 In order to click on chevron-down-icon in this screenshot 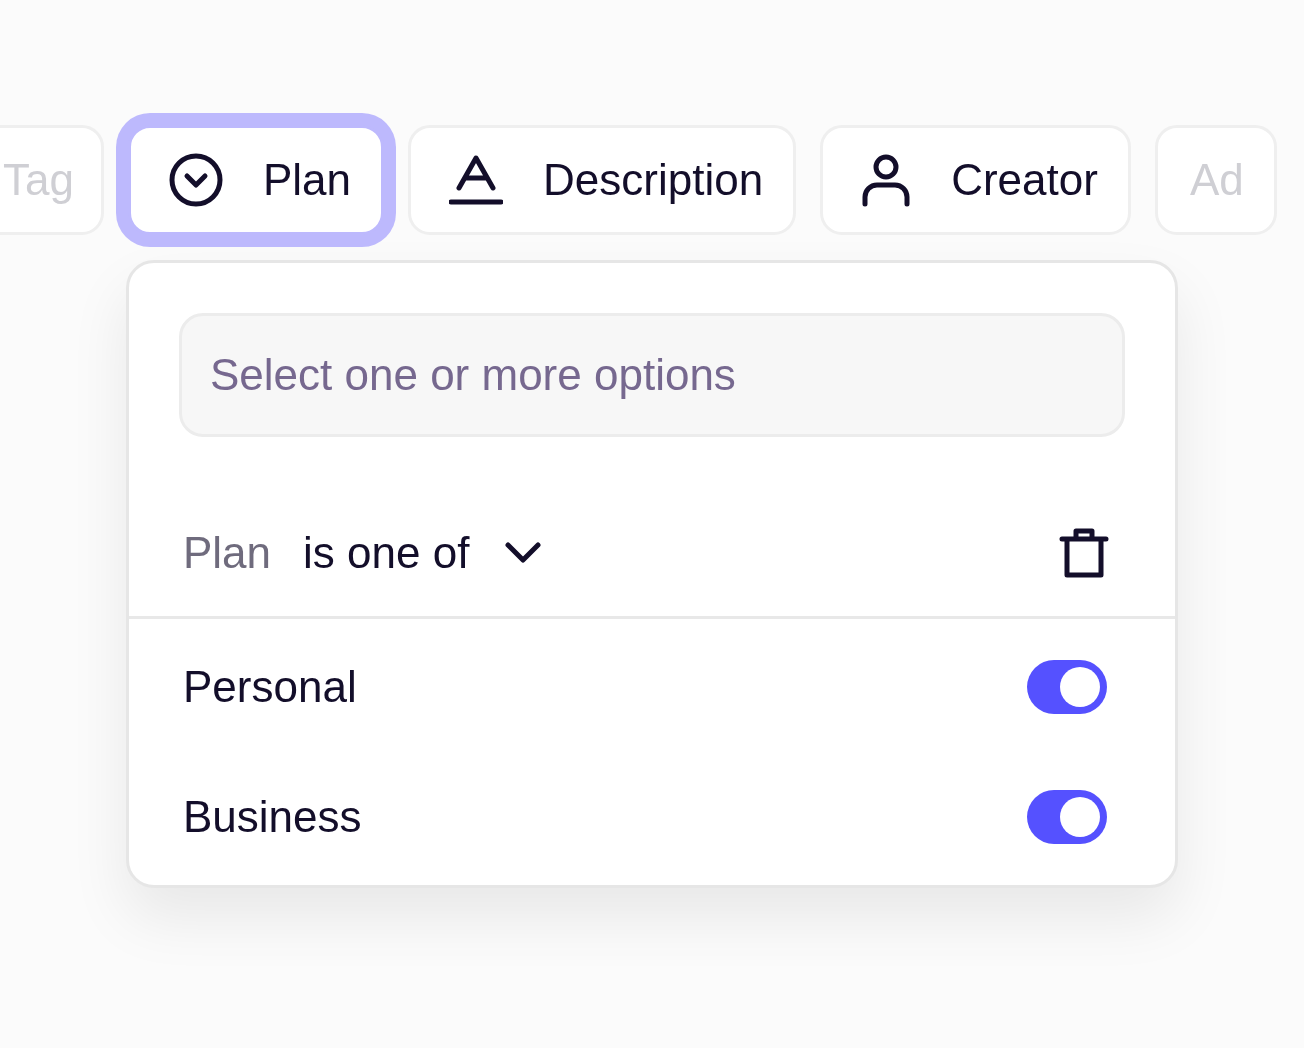, I will do `click(523, 552)`.